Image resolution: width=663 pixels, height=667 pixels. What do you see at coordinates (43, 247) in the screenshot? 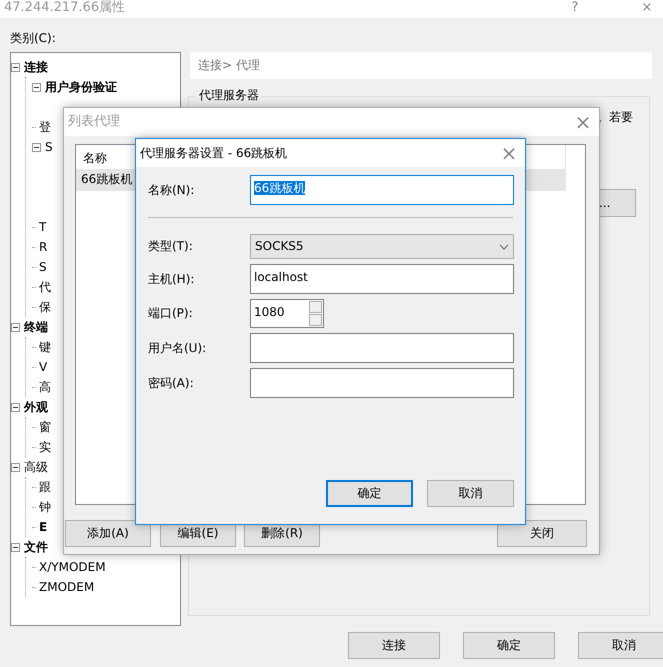
I see `tree-item: R` at bounding box center [43, 247].